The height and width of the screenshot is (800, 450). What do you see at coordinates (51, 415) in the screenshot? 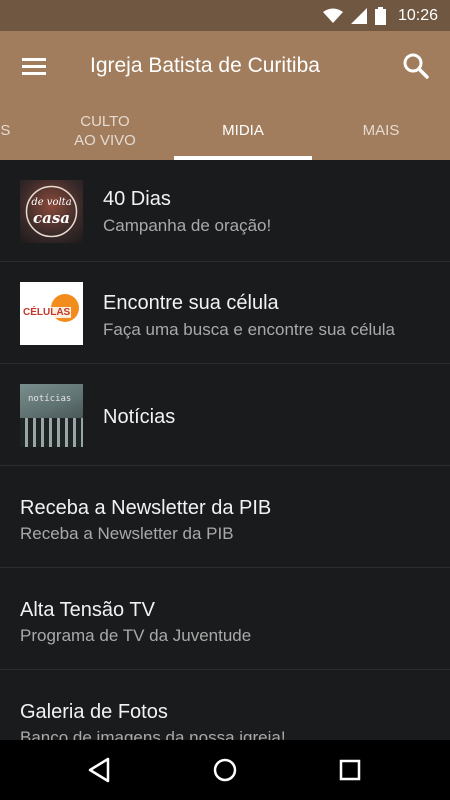
I see `thumbnail-noticias: notícias` at bounding box center [51, 415].